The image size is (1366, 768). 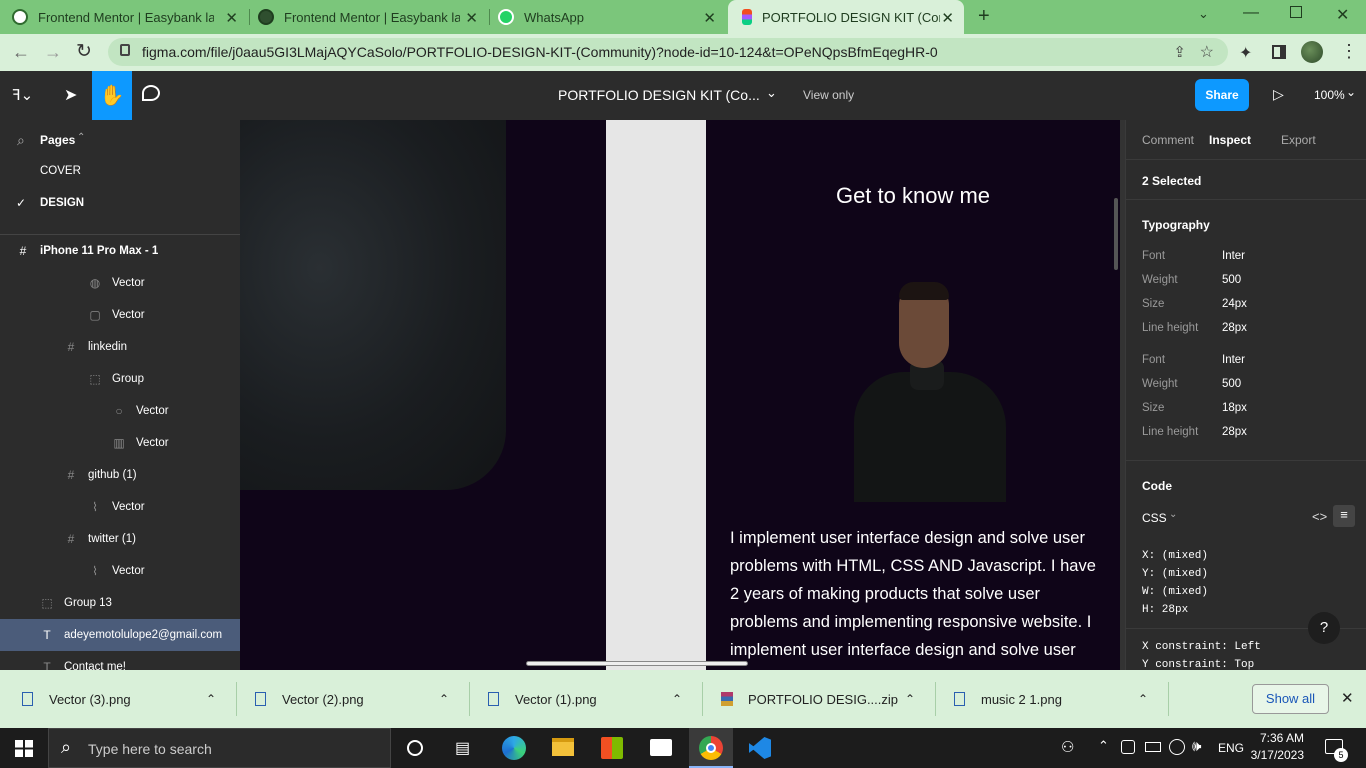 What do you see at coordinates (60, 171) in the screenshot?
I see `page-item-cover: COVER` at bounding box center [60, 171].